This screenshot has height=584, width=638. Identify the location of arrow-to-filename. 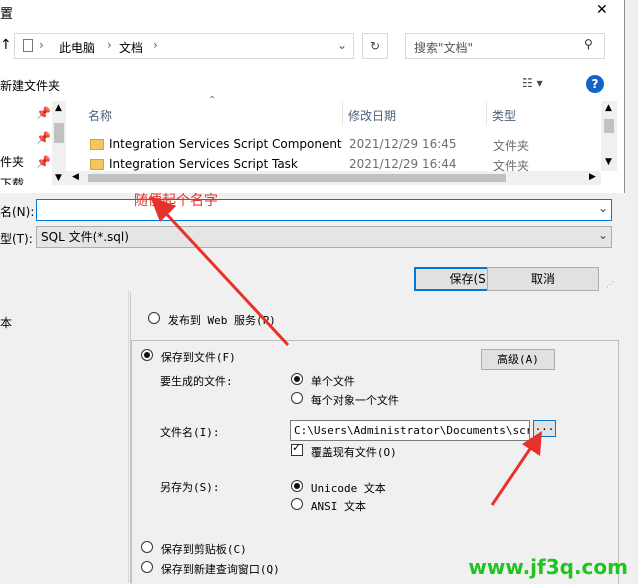
(224, 276).